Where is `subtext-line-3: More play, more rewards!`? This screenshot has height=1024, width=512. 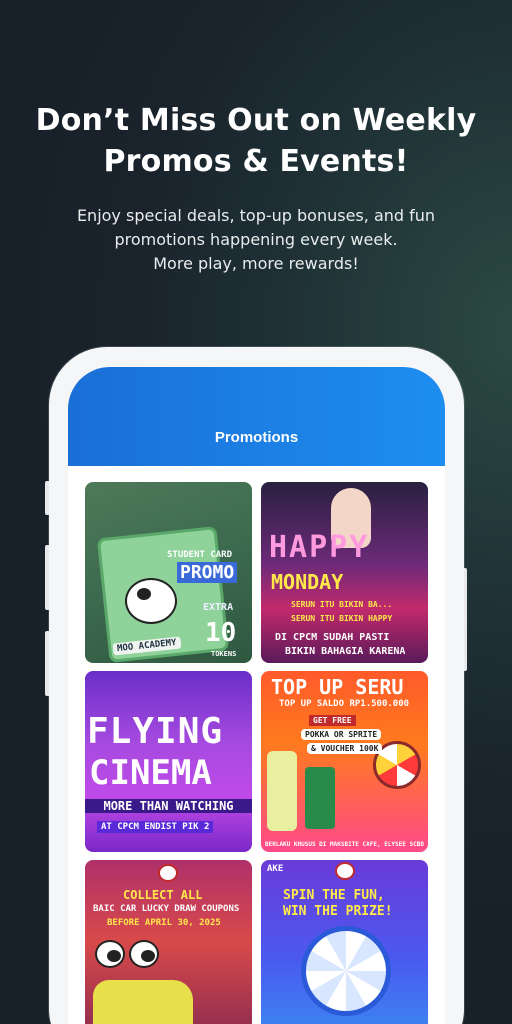
subtext-line-3: More play, more rewards! is located at coordinates (256, 263).